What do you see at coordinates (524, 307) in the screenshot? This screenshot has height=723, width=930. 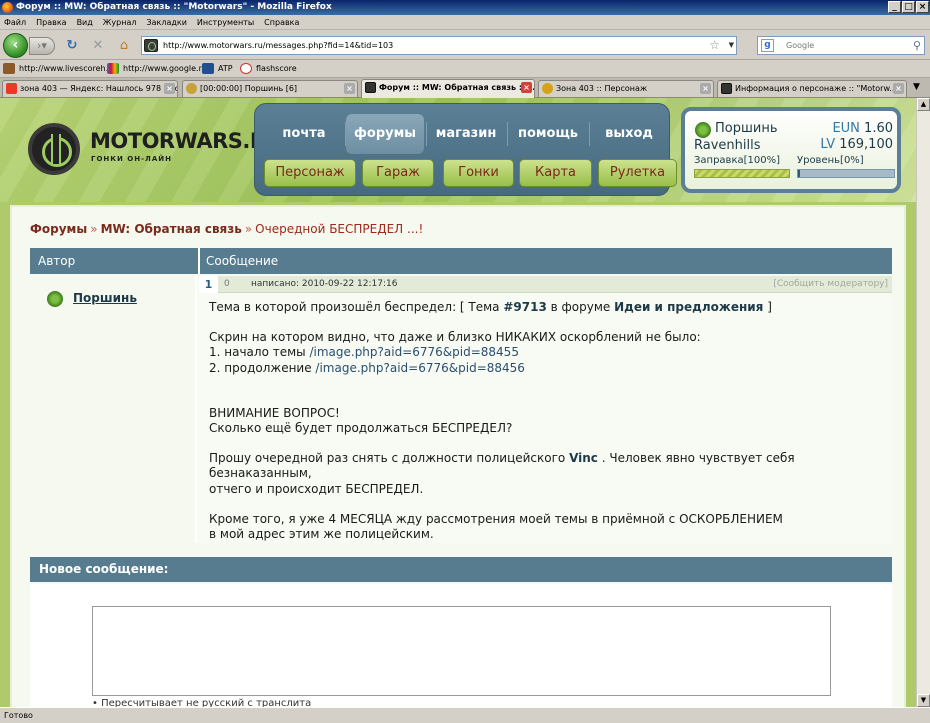 I see `topic-link: #9713` at bounding box center [524, 307].